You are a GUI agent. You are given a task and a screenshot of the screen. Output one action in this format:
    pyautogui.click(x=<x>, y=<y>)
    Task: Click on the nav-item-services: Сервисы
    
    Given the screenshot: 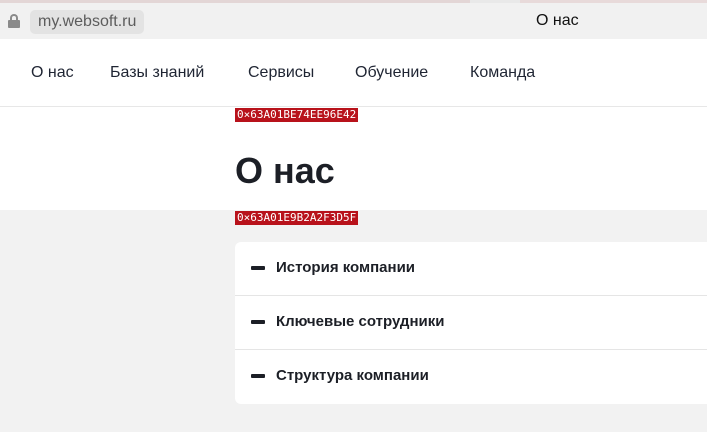 What is the action you would take?
    pyautogui.click(x=281, y=73)
    